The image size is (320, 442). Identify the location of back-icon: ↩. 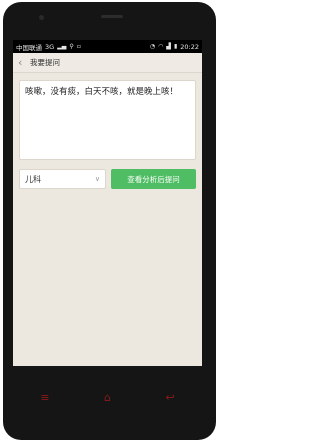
(169, 397).